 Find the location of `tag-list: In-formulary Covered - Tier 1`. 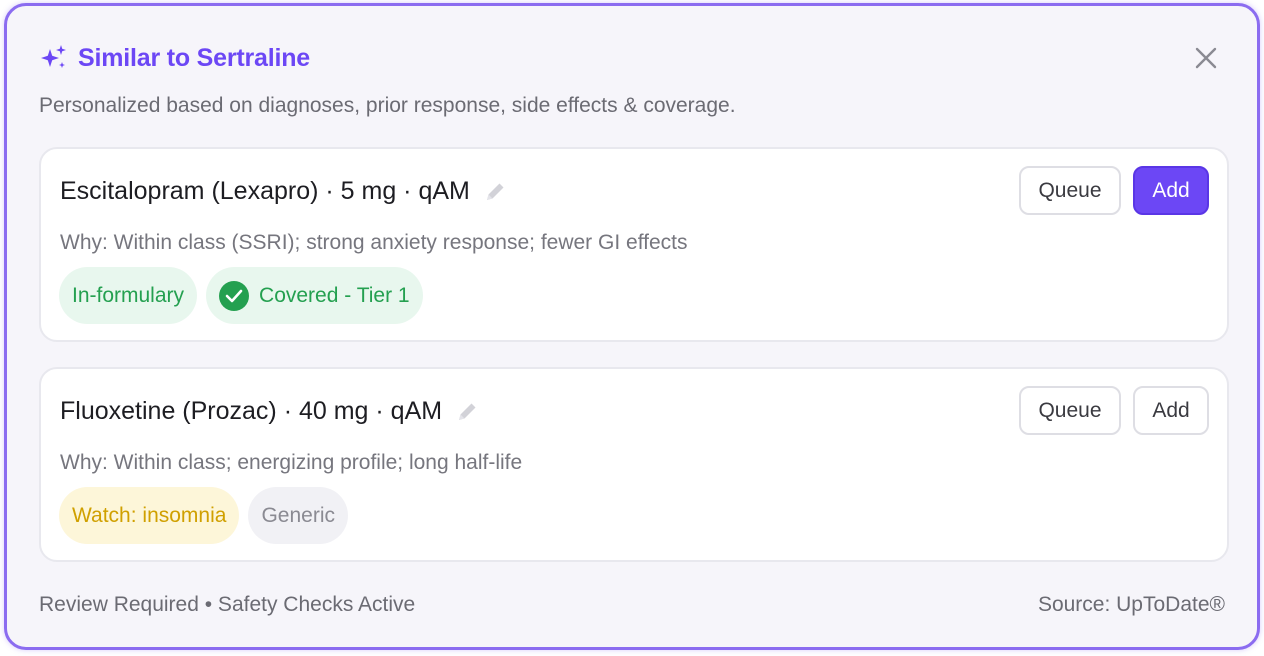

tag-list: In-formulary Covered - Tier 1 is located at coordinates (241, 295).